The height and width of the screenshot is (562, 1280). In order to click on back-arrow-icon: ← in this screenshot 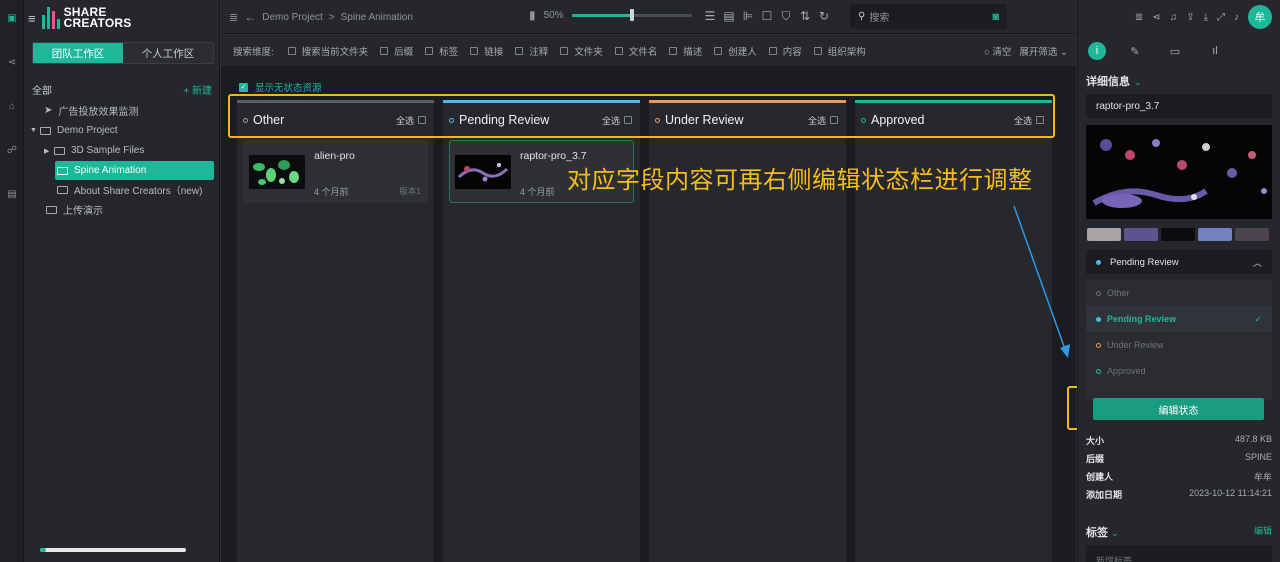, I will do `click(250, 17)`.